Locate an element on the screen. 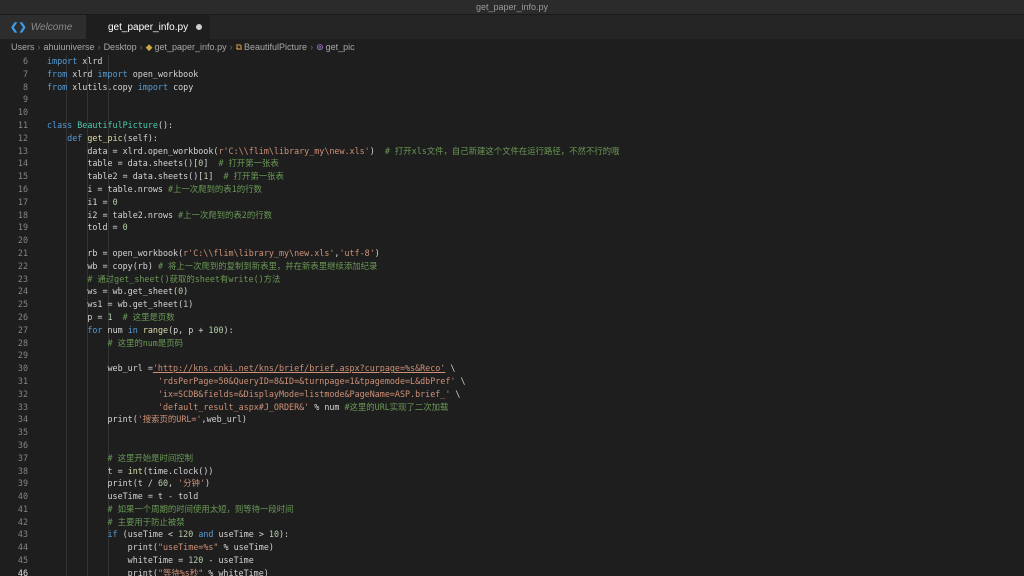  code-line: 24 ws = wb.get_sheet(0) is located at coordinates (512, 291).